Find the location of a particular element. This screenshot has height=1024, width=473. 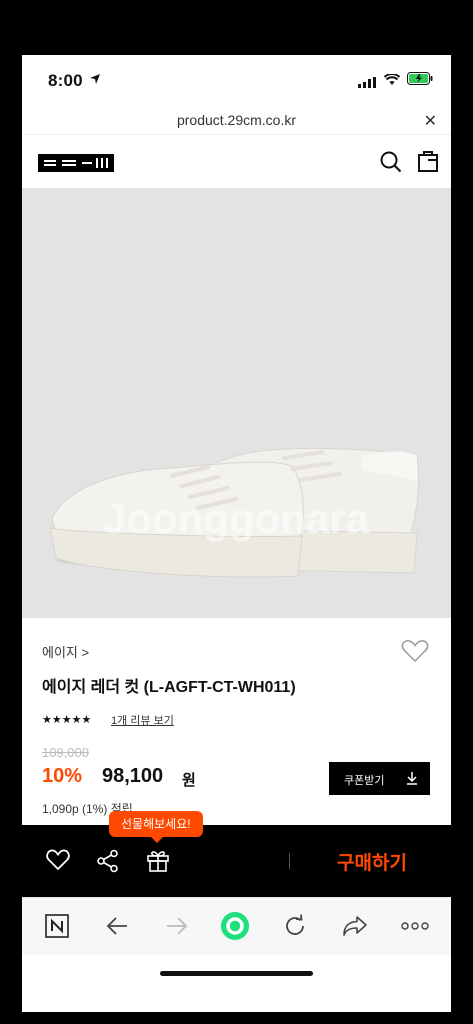

share-arrow-icon is located at coordinates (355, 926).